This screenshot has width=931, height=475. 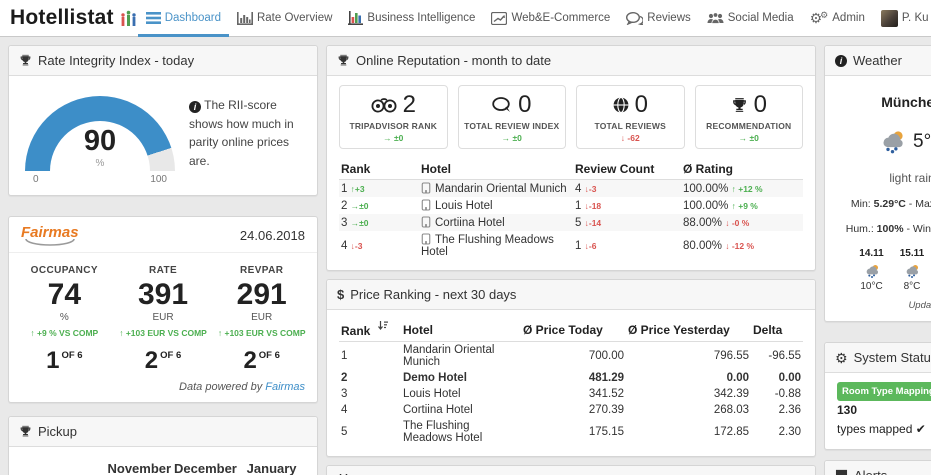 What do you see at coordinates (36, 179) in the screenshot?
I see `gauge-min-label: 0` at bounding box center [36, 179].